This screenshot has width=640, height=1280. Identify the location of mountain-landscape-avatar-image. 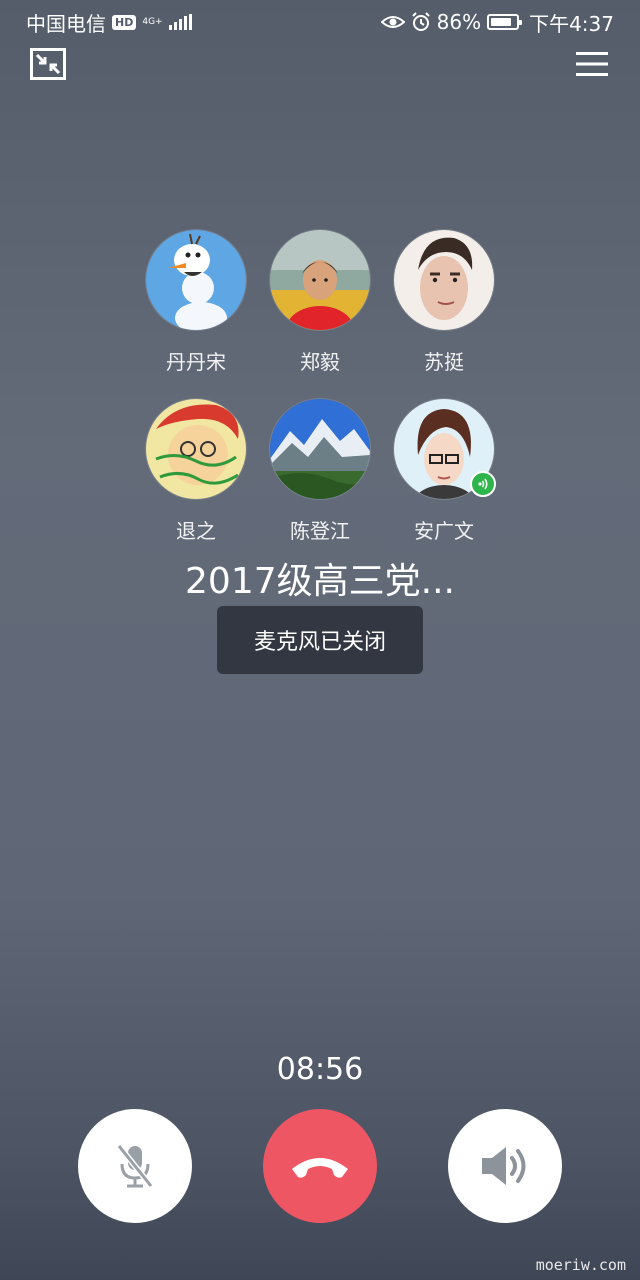
(320, 449).